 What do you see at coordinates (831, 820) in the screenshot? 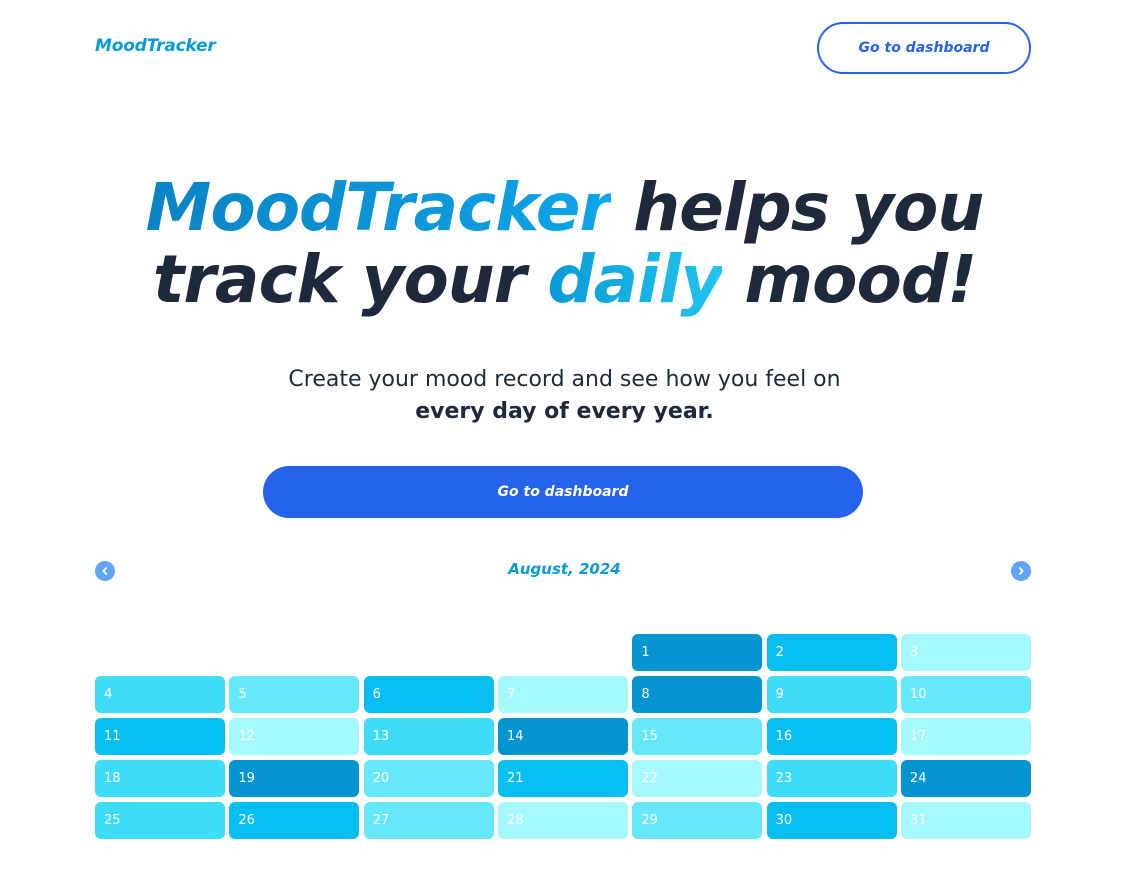
I see `calendar-day-30: 30` at bounding box center [831, 820].